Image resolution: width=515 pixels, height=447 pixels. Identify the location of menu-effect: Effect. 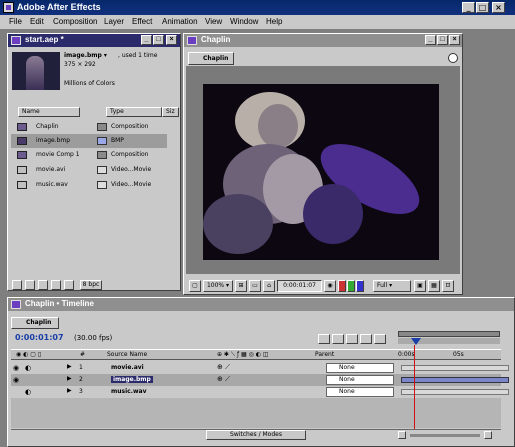
(142, 21).